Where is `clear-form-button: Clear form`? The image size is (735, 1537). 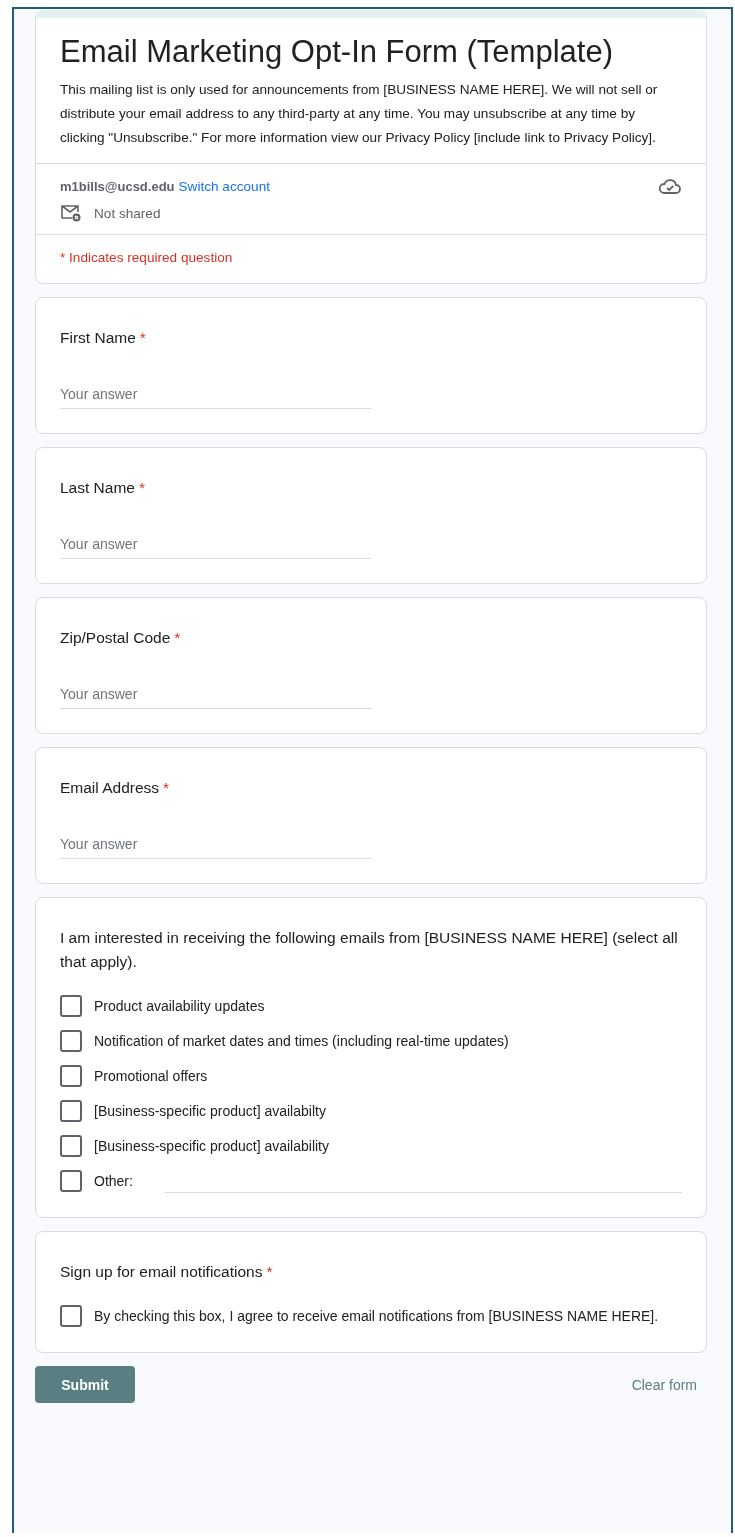
clear-form-button: Clear form is located at coordinates (664, 1384).